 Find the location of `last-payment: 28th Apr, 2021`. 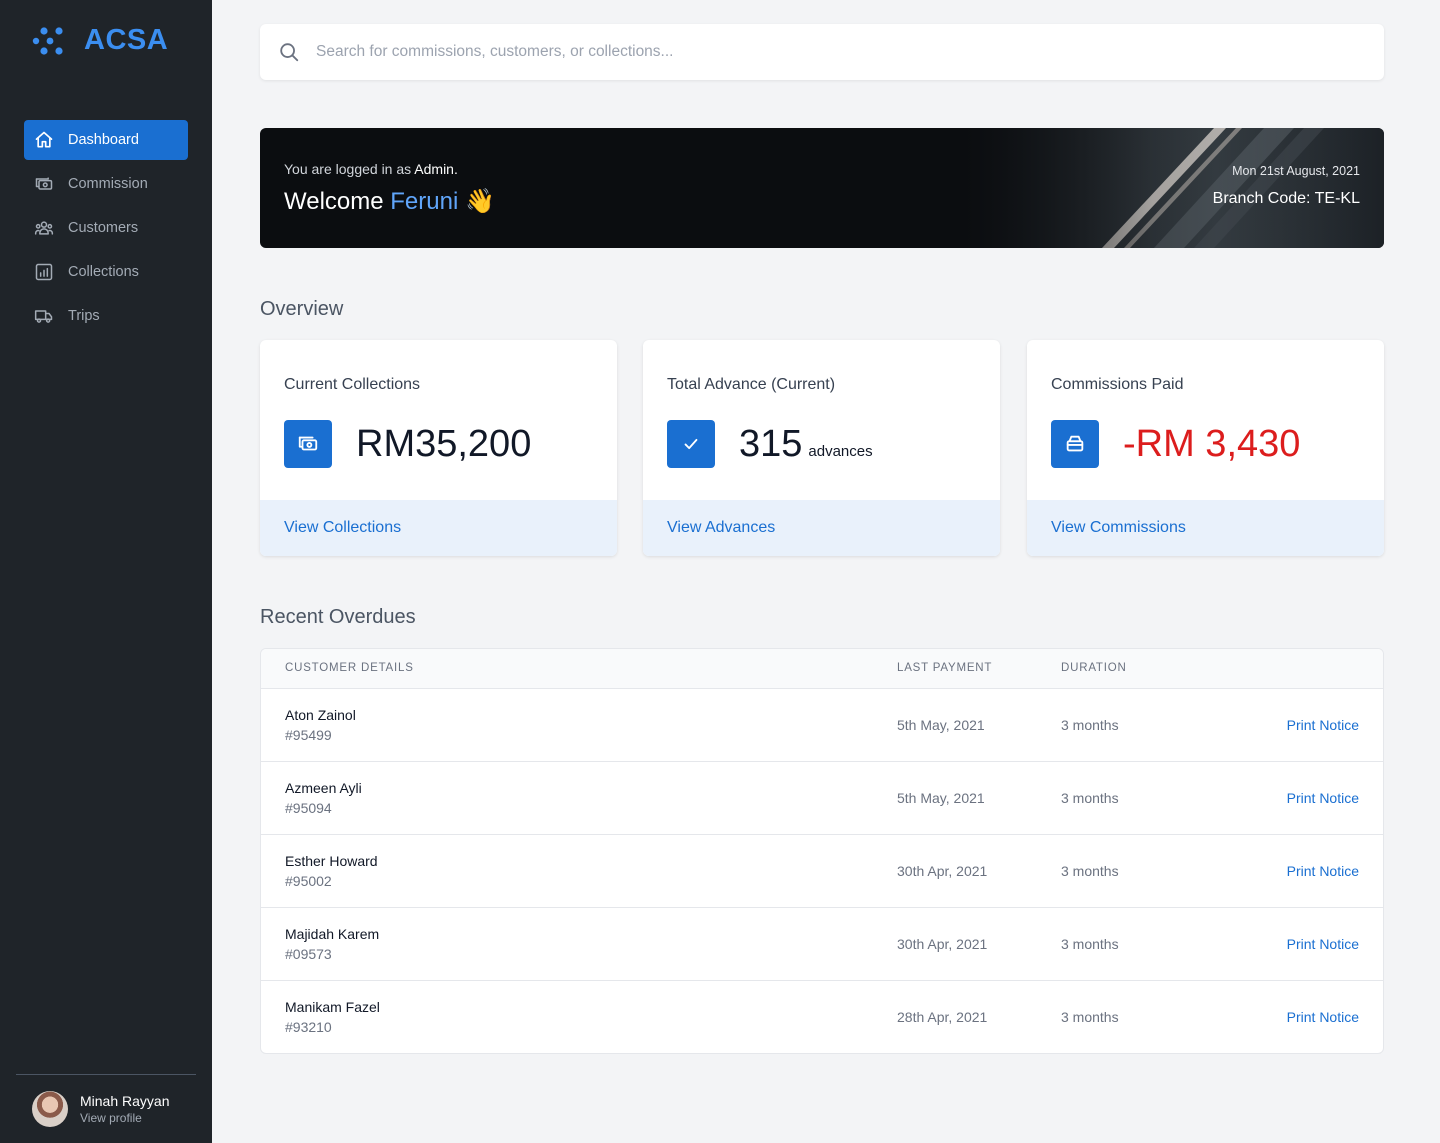

last-payment: 28th Apr, 2021 is located at coordinates (942, 1017).